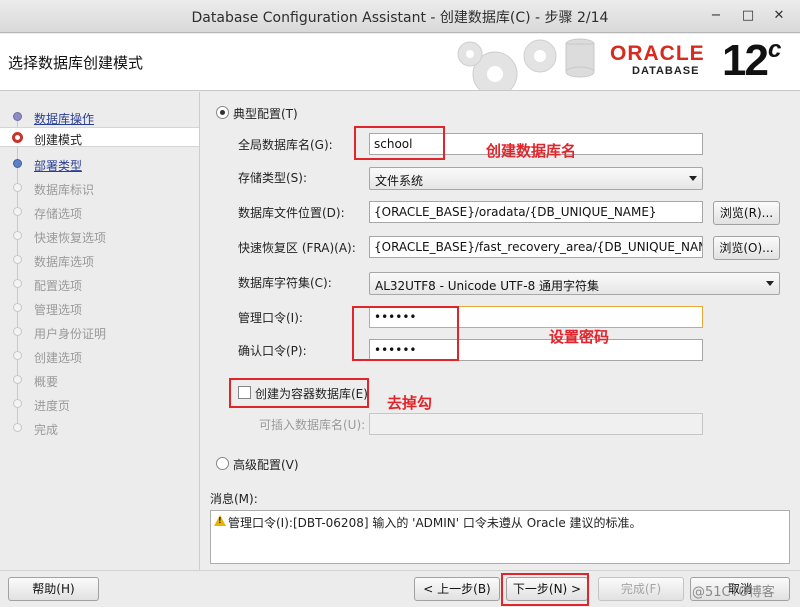 The width and height of the screenshot is (800, 607). Describe the element at coordinates (285, 283) in the screenshot. I see `charset-label: 数据库字符集(C):` at that location.